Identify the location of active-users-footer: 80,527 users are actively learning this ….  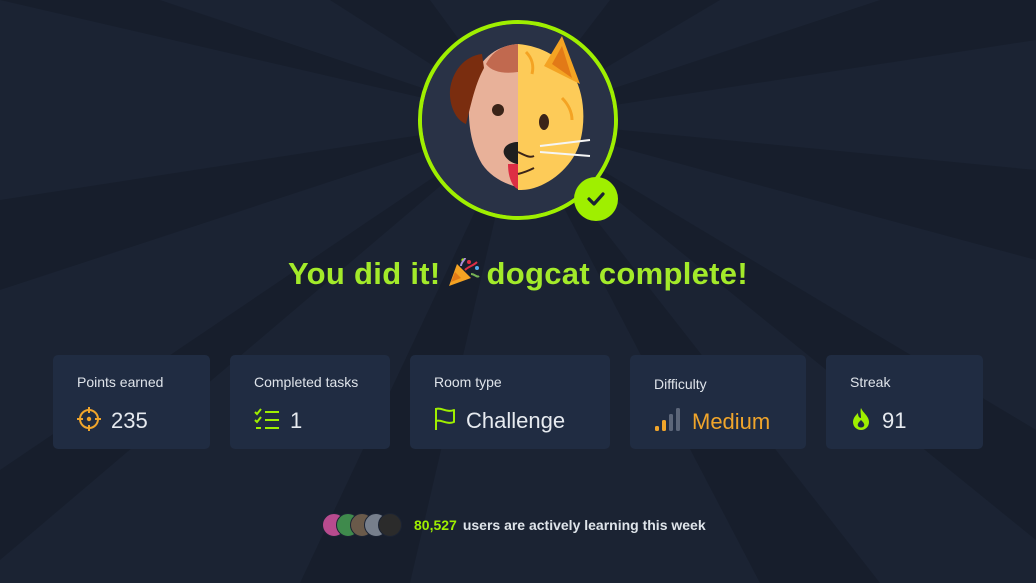
(514, 525).